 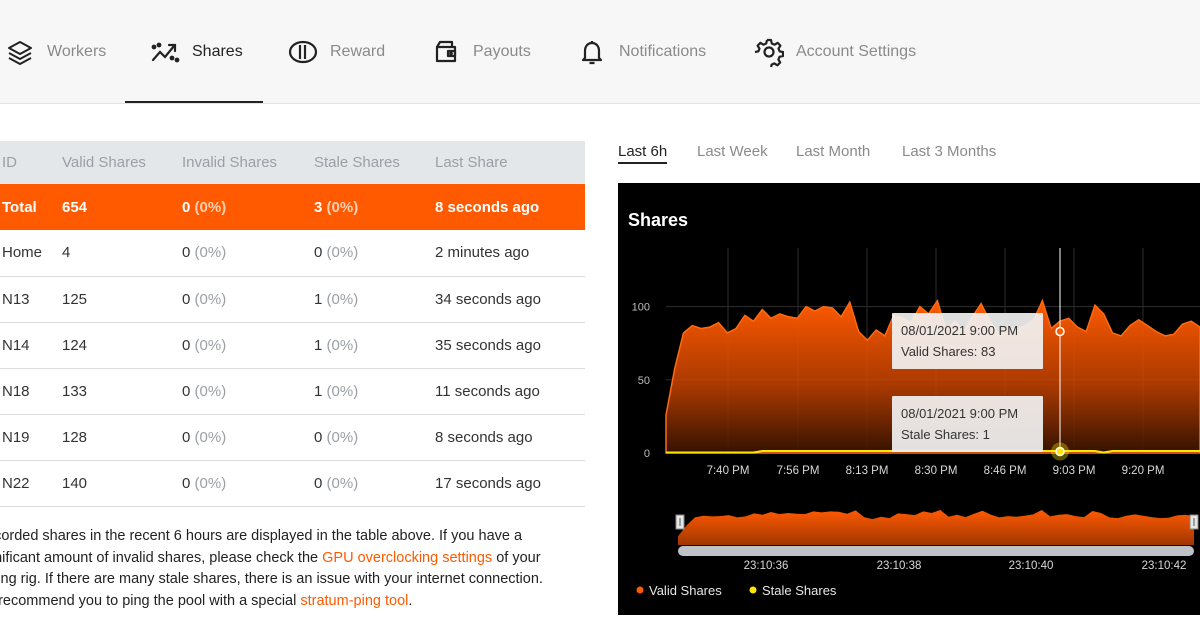 I want to click on note-text: of your, so click(x=516, y=557).